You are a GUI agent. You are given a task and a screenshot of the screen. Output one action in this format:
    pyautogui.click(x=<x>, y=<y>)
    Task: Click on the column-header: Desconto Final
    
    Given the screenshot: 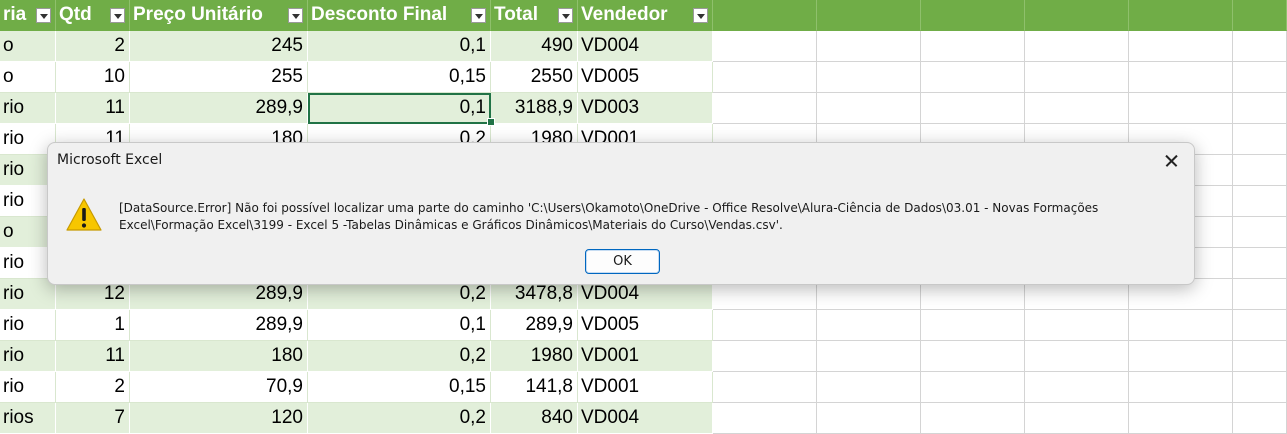 What is the action you would take?
    pyautogui.click(x=399, y=15)
    